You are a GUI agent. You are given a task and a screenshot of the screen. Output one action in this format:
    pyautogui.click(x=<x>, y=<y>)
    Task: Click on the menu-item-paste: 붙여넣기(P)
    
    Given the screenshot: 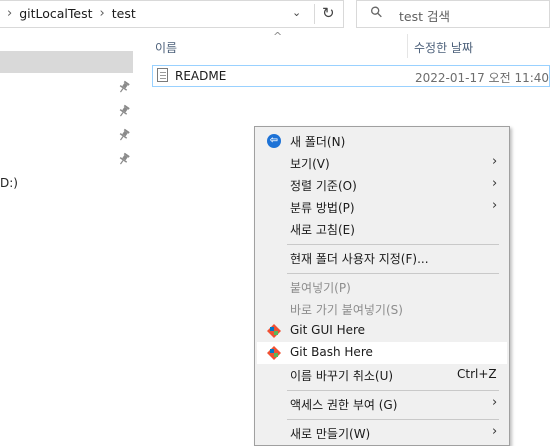 What is the action you would take?
    pyautogui.click(x=382, y=287)
    